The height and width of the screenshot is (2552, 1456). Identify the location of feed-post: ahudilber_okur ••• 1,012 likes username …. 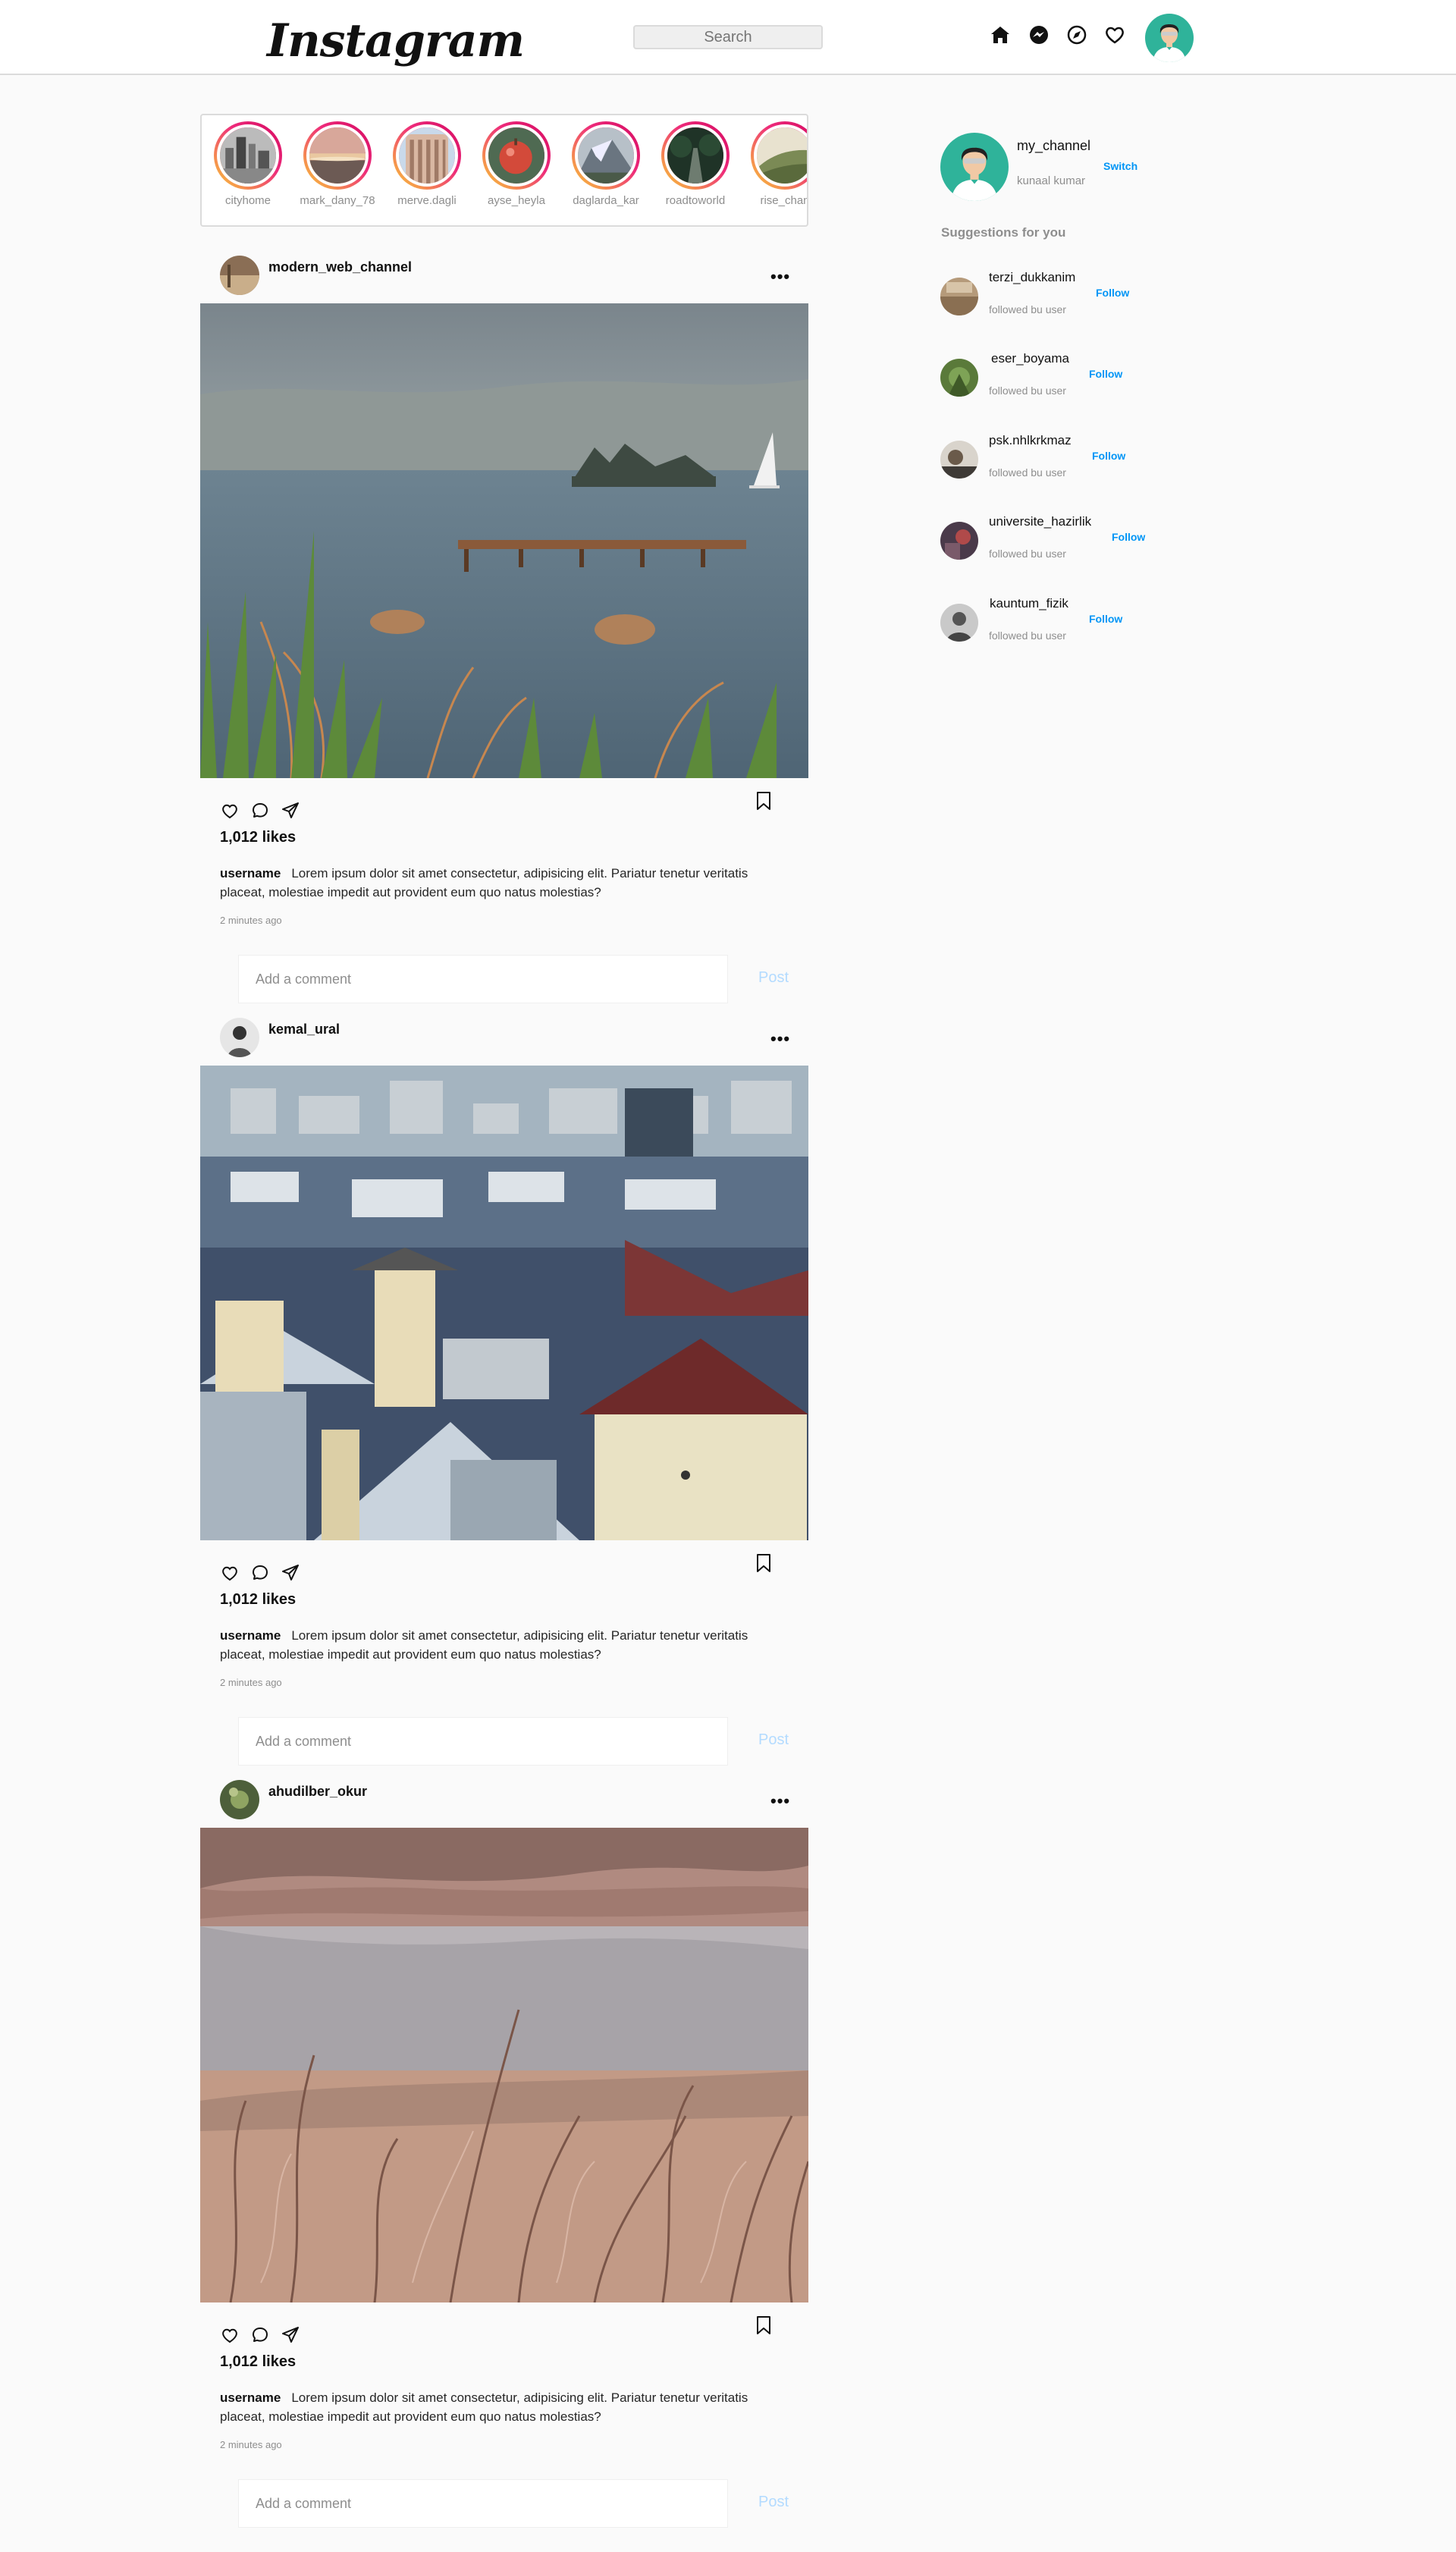
(504, 2145).